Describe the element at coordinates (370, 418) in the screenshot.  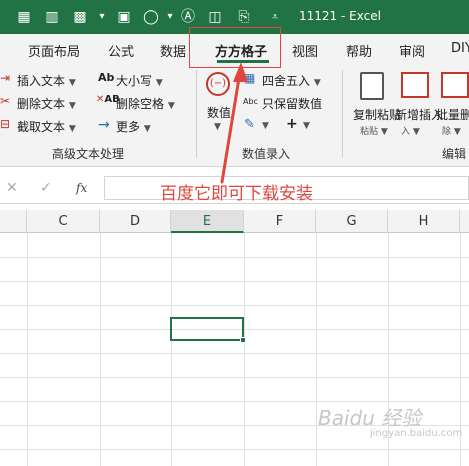
I see `baidu-watermark: Baidu 经验` at that location.